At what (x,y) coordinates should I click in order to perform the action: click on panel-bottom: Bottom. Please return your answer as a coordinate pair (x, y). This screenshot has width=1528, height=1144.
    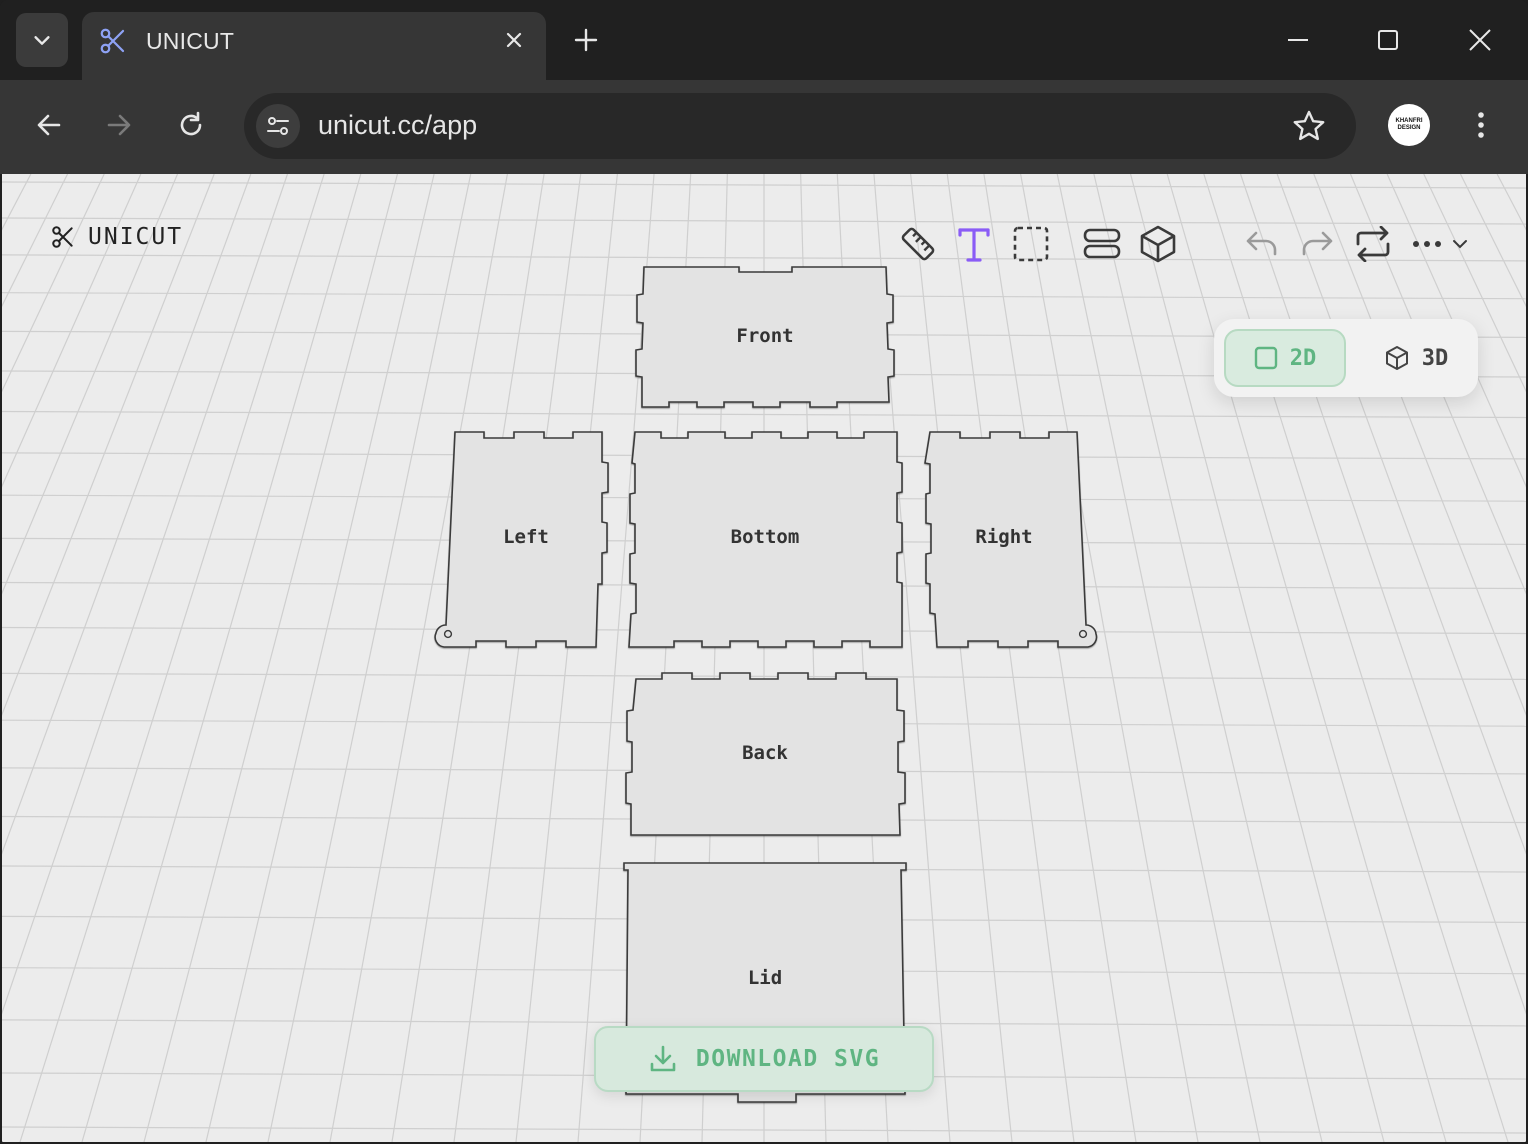
    Looking at the image, I should click on (765, 539).